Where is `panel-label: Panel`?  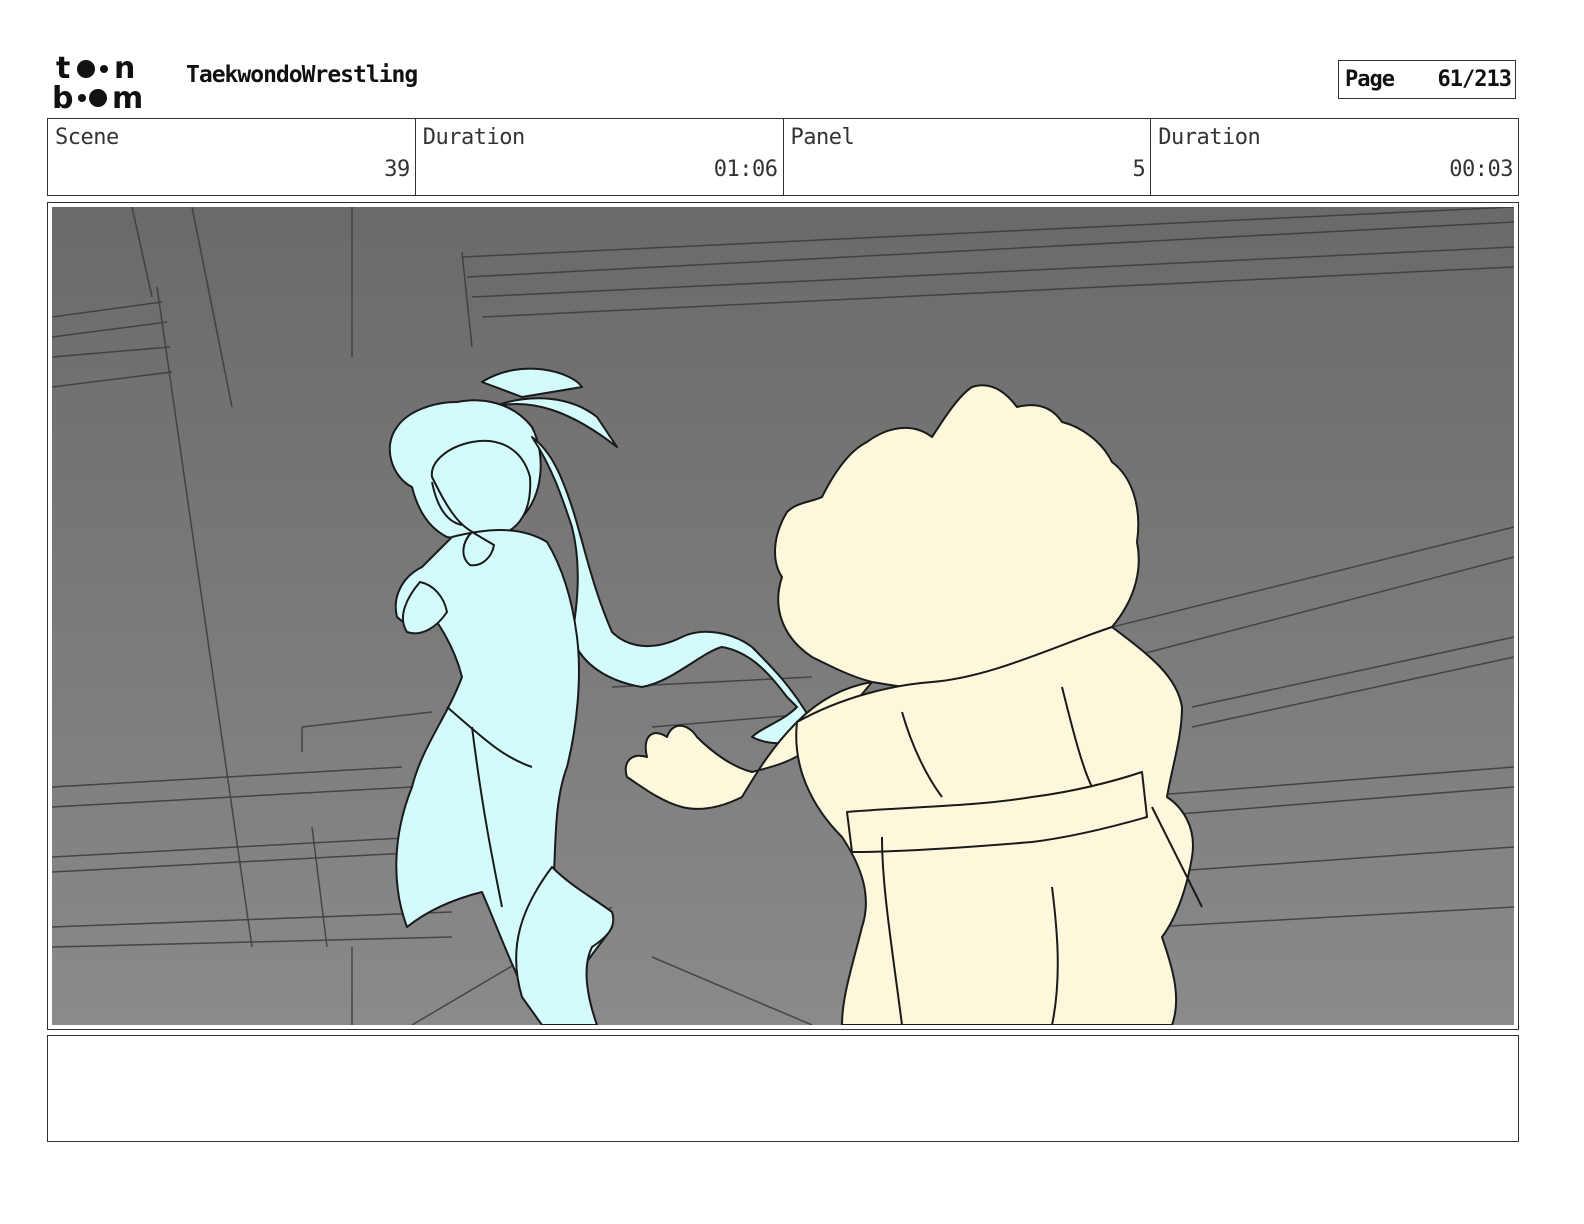 panel-label: Panel is located at coordinates (822, 137).